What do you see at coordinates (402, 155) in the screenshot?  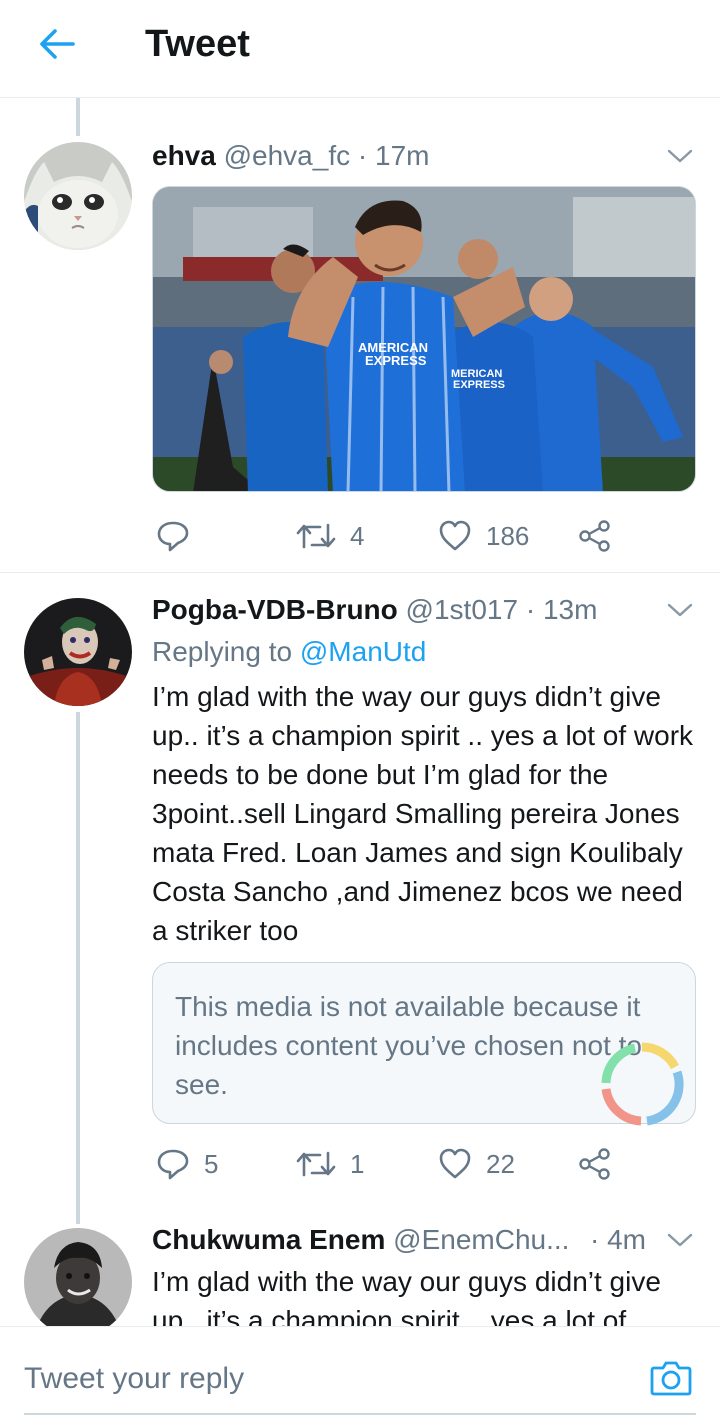 I see `timestamp: 17m` at bounding box center [402, 155].